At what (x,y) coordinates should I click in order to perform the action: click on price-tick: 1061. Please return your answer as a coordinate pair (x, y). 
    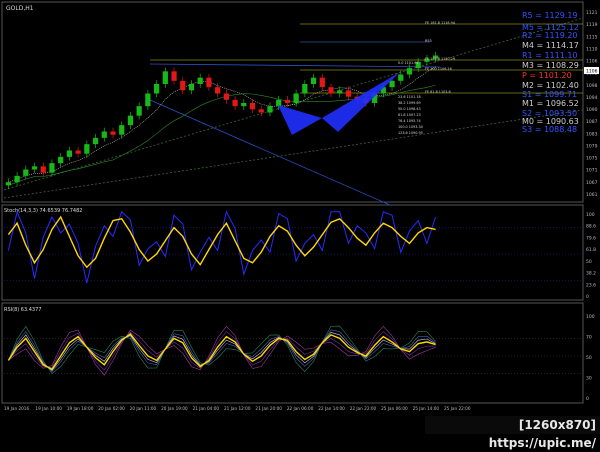
    Looking at the image, I should click on (592, 195).